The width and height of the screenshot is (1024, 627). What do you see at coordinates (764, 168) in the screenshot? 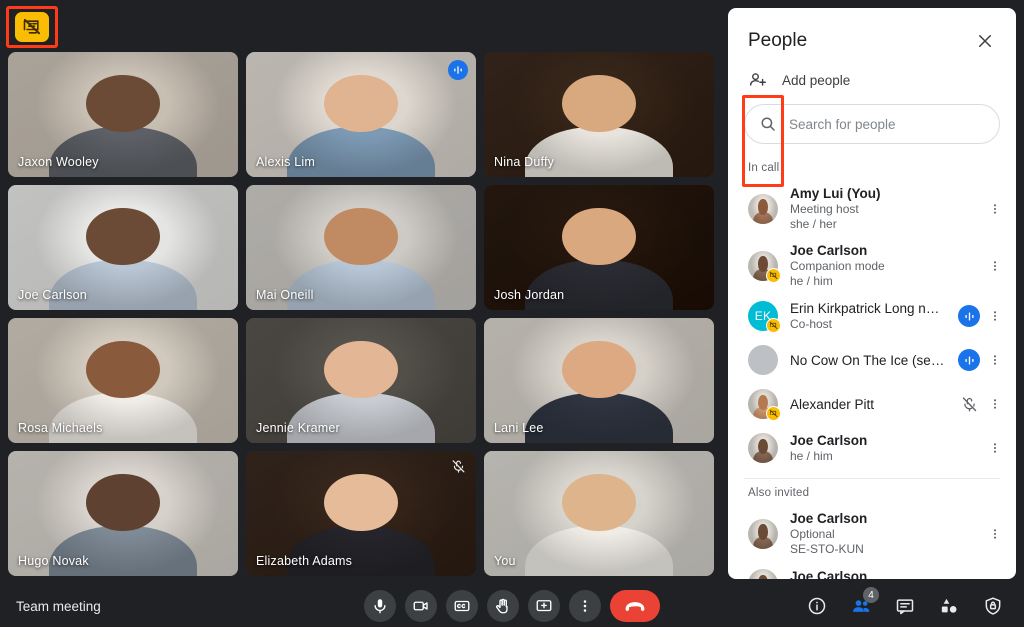
I see `section-label: In call` at bounding box center [764, 168].